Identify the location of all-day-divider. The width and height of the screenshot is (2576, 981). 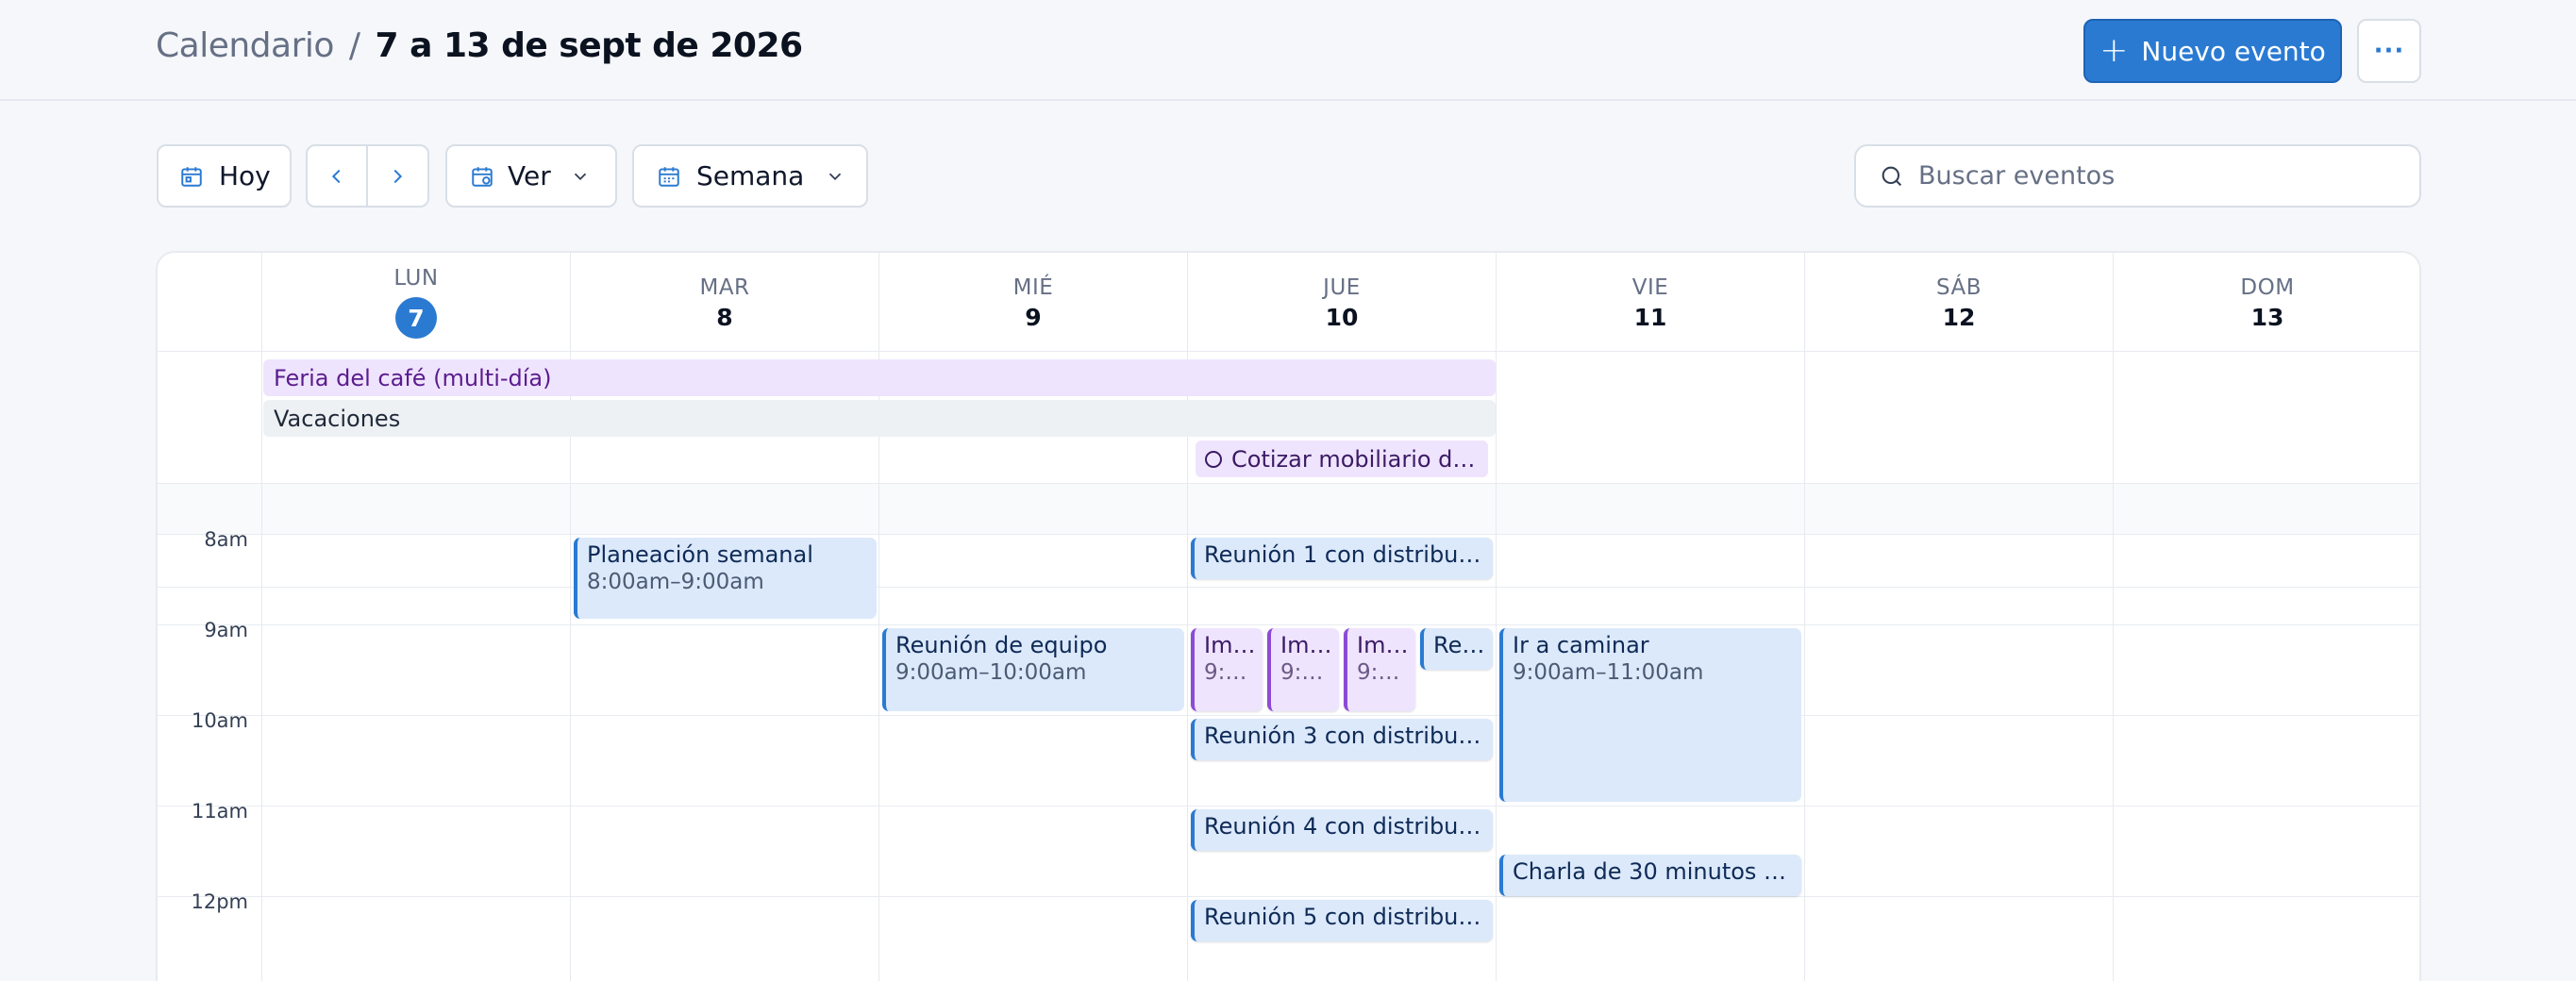
(1288, 484).